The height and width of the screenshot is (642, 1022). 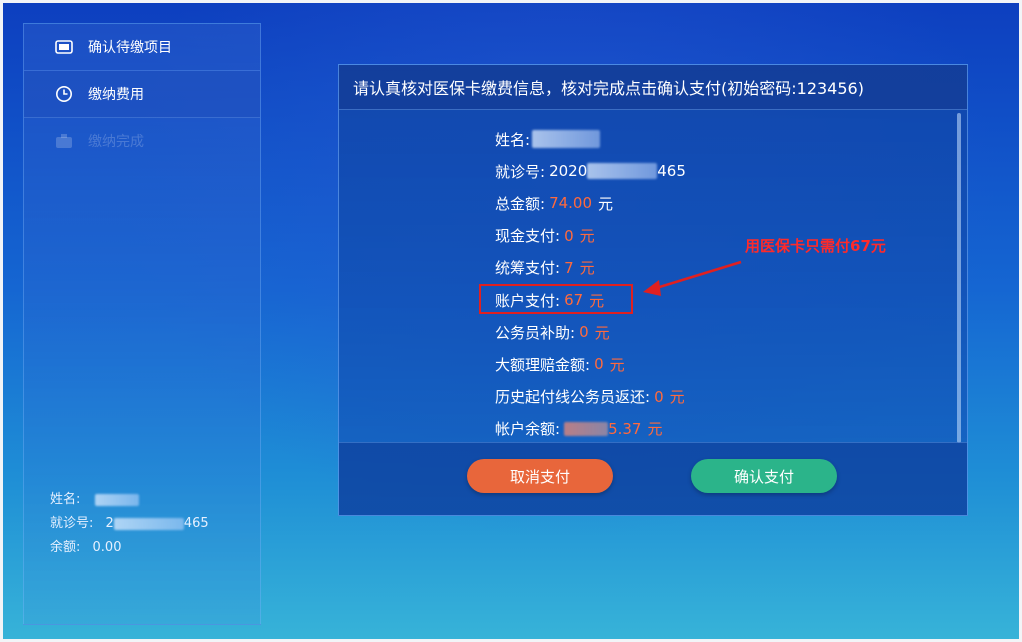 What do you see at coordinates (692, 278) in the screenshot?
I see `annotation-arrow-icon` at bounding box center [692, 278].